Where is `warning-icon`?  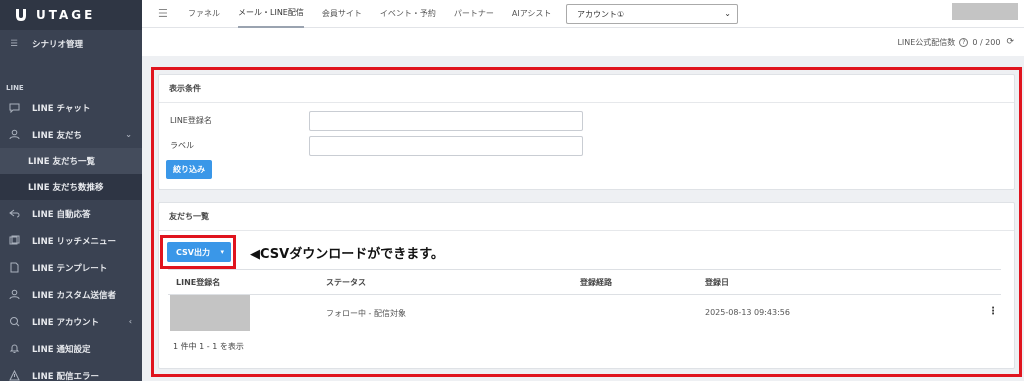
warning-icon is located at coordinates (14, 375).